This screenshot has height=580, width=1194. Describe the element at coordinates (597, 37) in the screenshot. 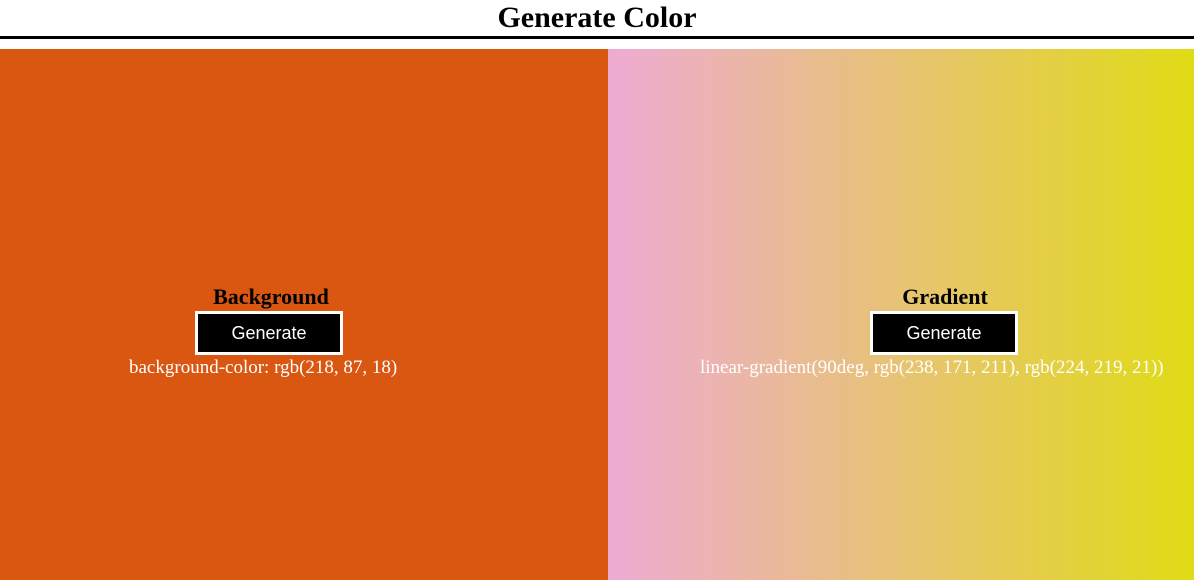

I see `header-divider` at that location.